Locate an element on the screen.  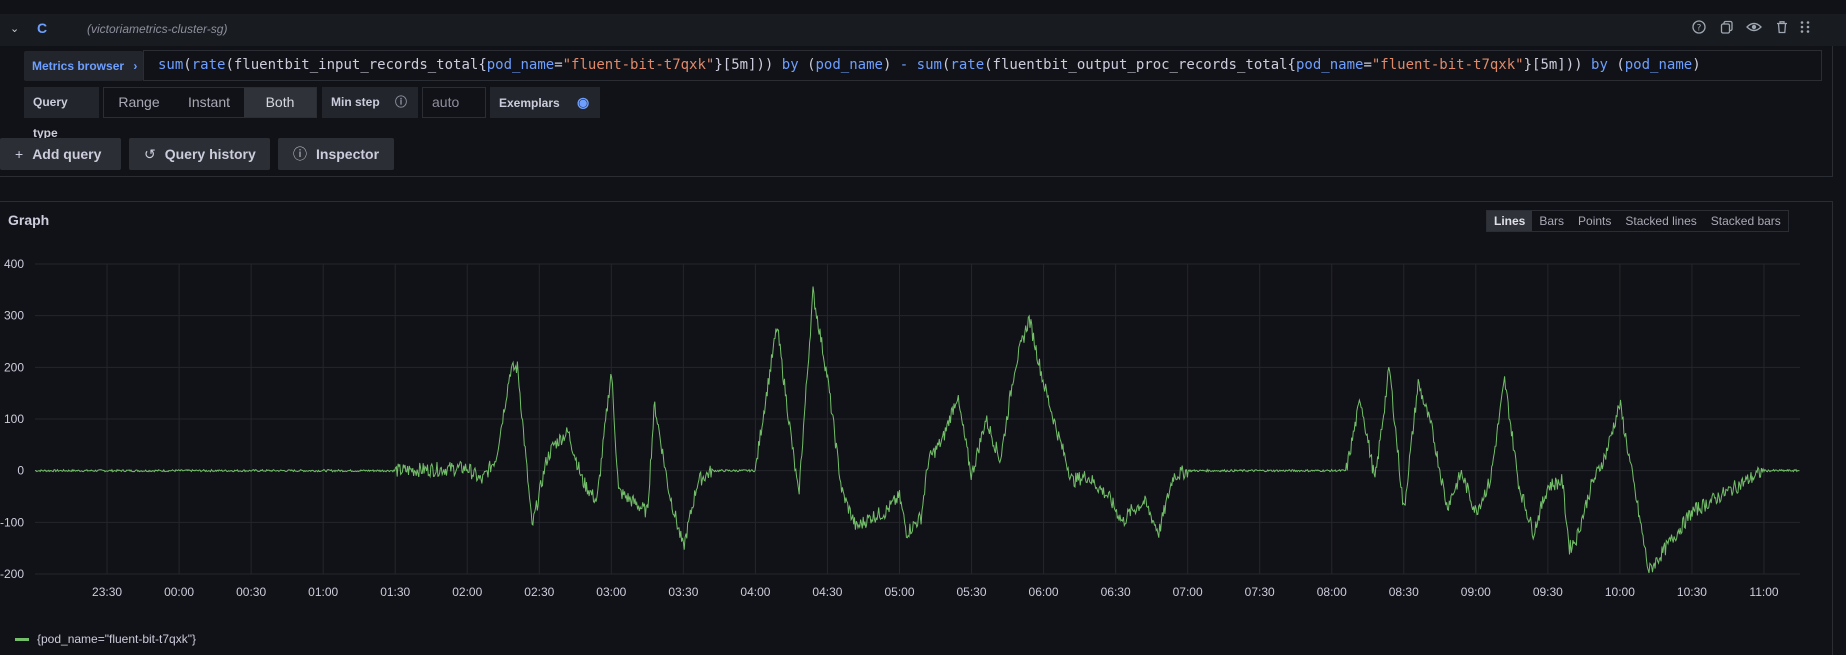
query-type-label: Query type is located at coordinates (61, 113).